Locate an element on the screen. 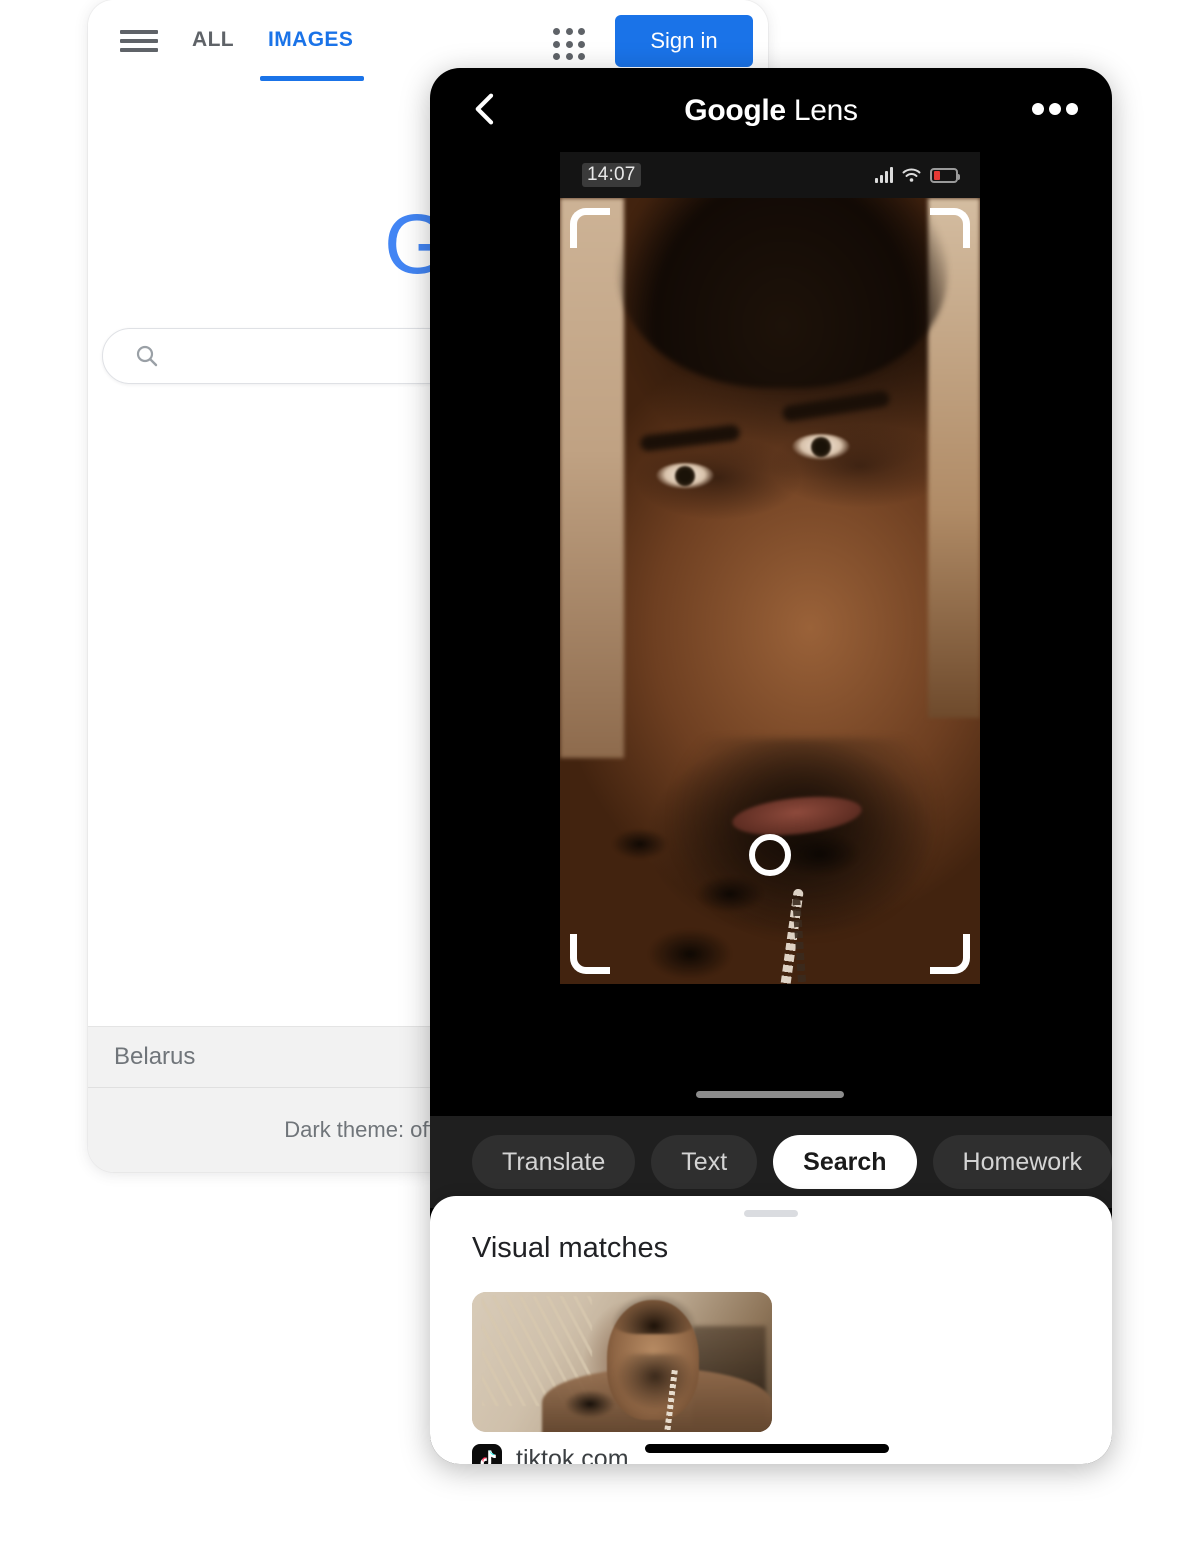  capture-frame-bracket-bottom-right is located at coordinates (950, 954).